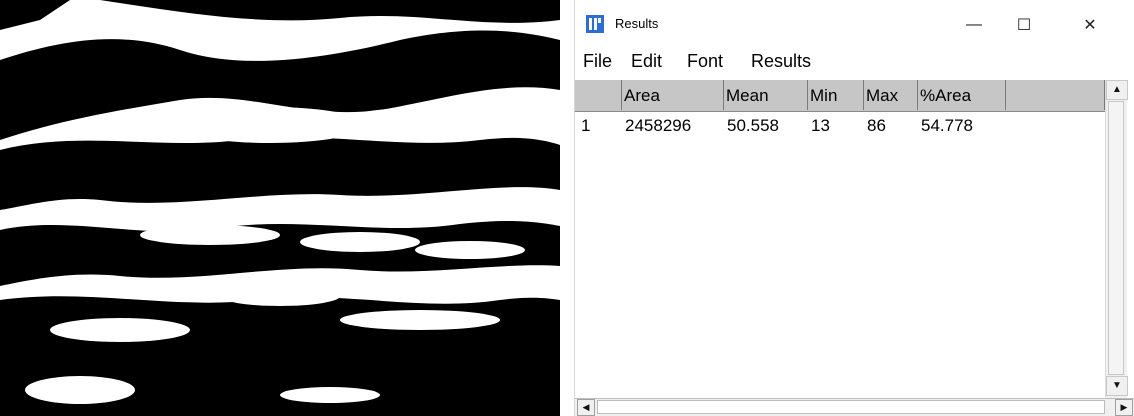 The width and height of the screenshot is (1134, 416). Describe the element at coordinates (1055, 95) in the screenshot. I see `header-empty` at that location.